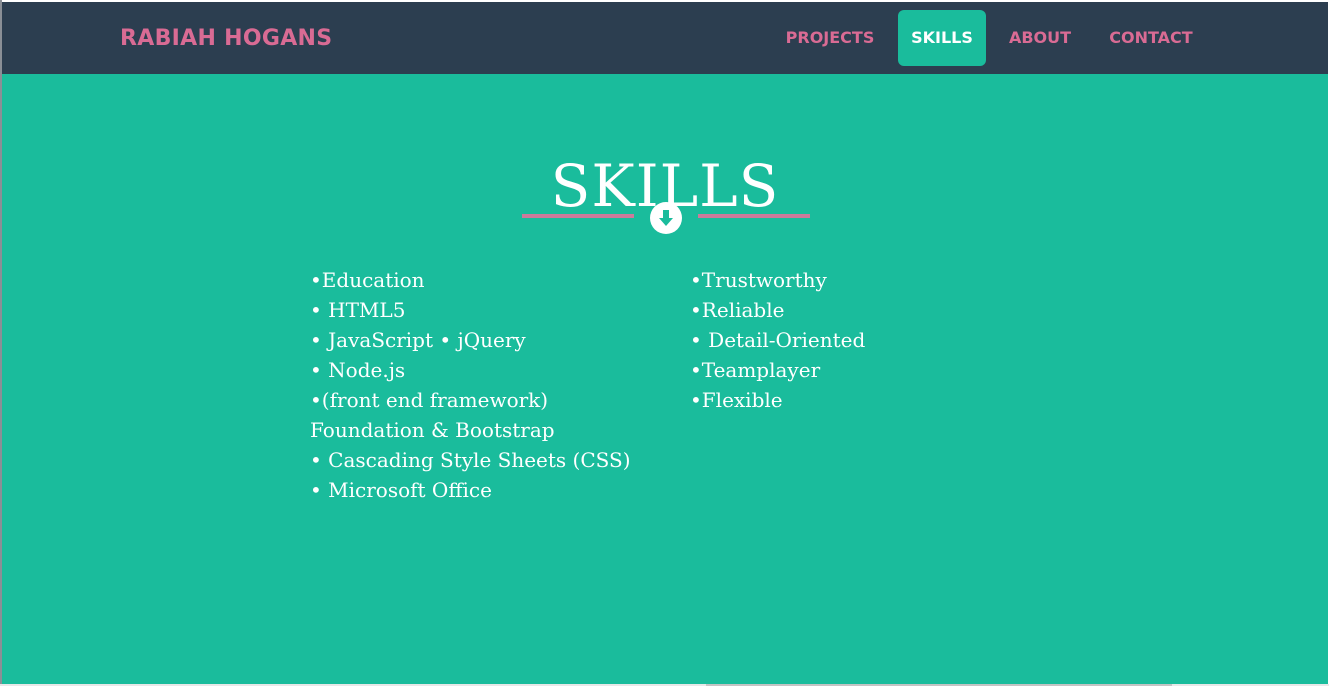 This screenshot has height=686, width=1329. Describe the element at coordinates (1151, 38) in the screenshot. I see `nav-contact-link: CONTACT` at that location.